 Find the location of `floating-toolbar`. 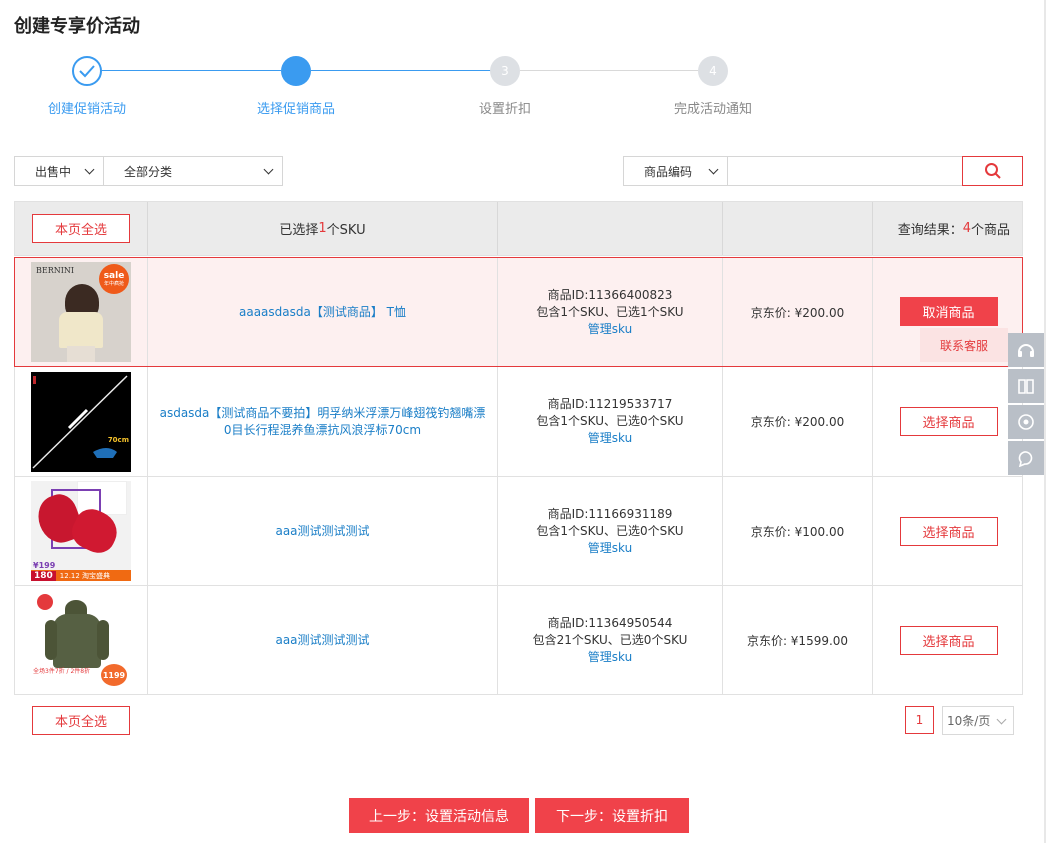

floating-toolbar is located at coordinates (1026, 405).